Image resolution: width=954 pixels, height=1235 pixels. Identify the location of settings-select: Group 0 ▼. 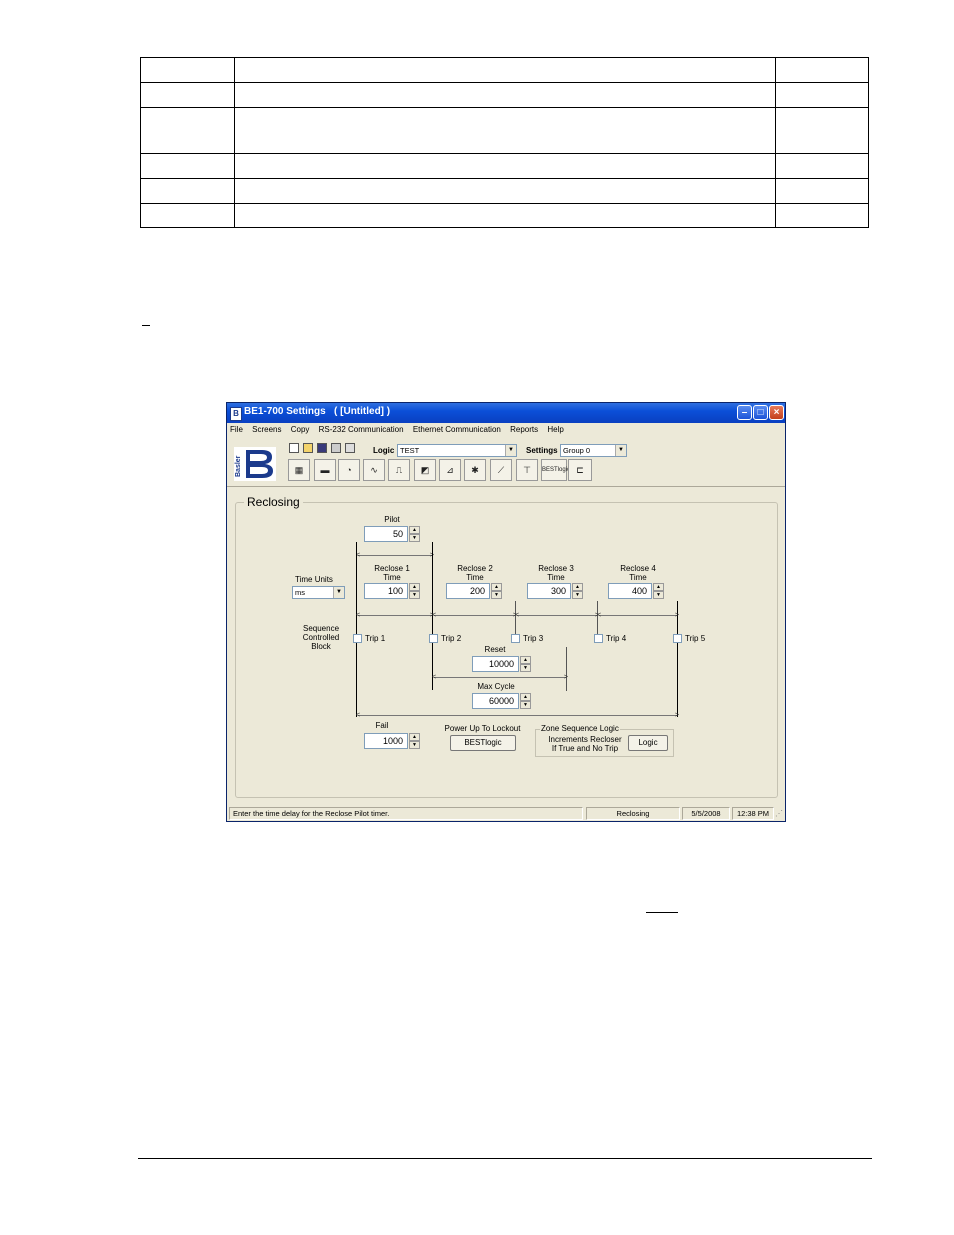
(593, 450).